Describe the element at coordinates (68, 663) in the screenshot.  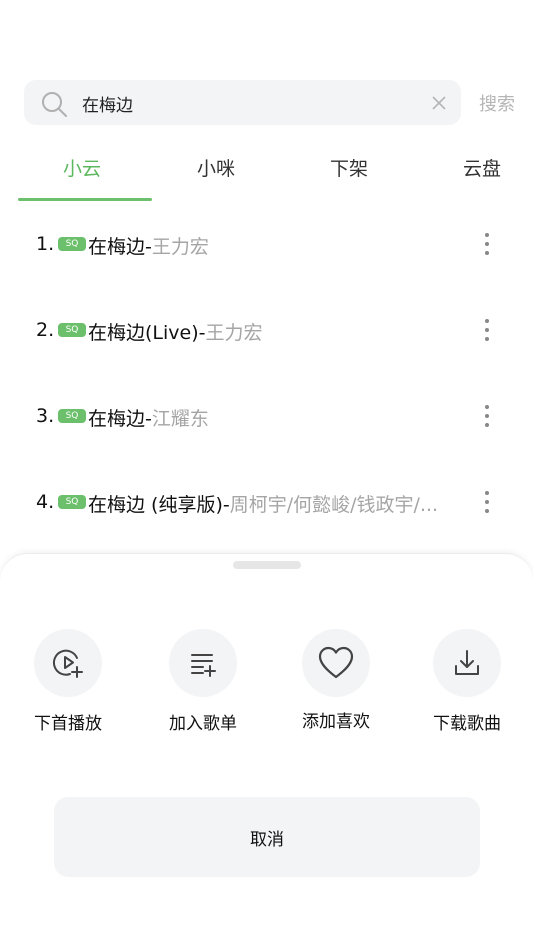
I see `play-next-icon` at that location.